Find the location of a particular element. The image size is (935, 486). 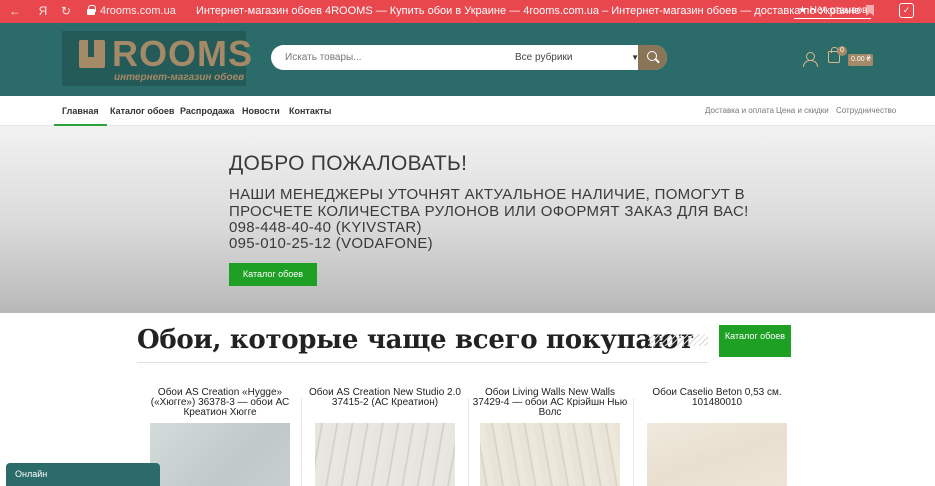

online-chat-widget: Онлайн is located at coordinates (83, 474).